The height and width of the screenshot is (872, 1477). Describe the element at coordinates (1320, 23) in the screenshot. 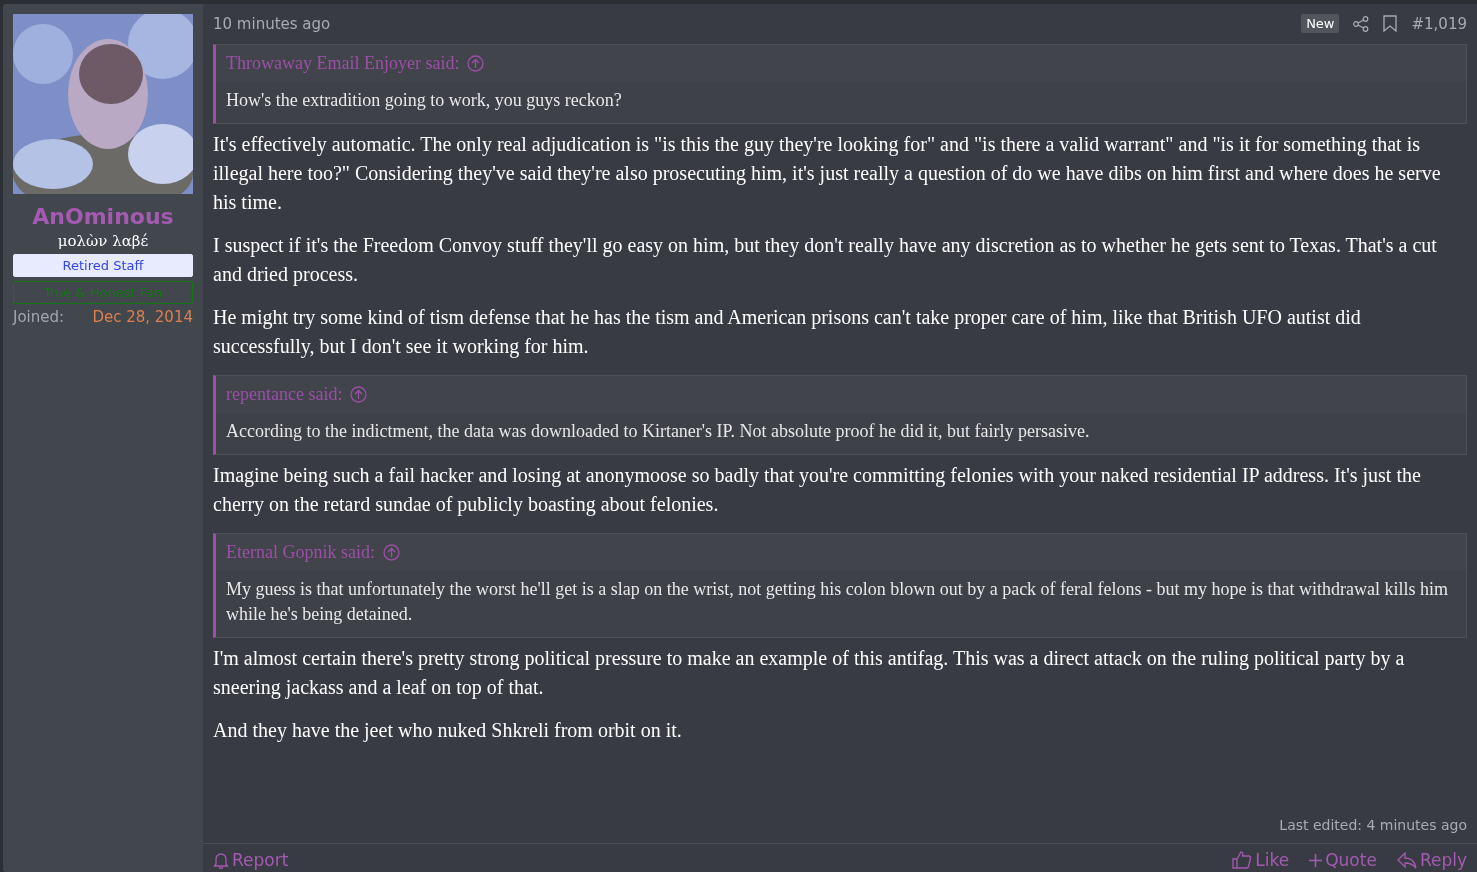

I see `new-badge: New` at that location.